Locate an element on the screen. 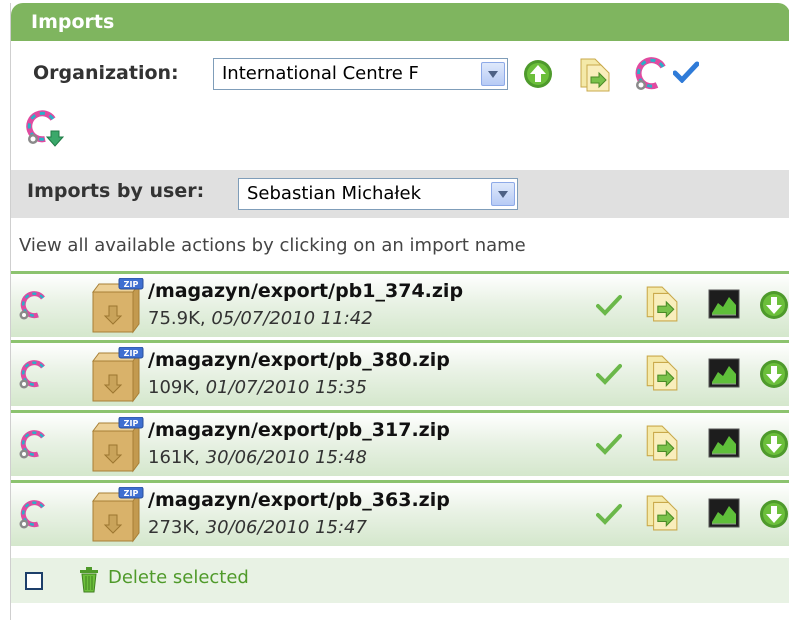 The height and width of the screenshot is (620, 789). import-name: /magazyn/export/pb_380.zip is located at coordinates (299, 360).